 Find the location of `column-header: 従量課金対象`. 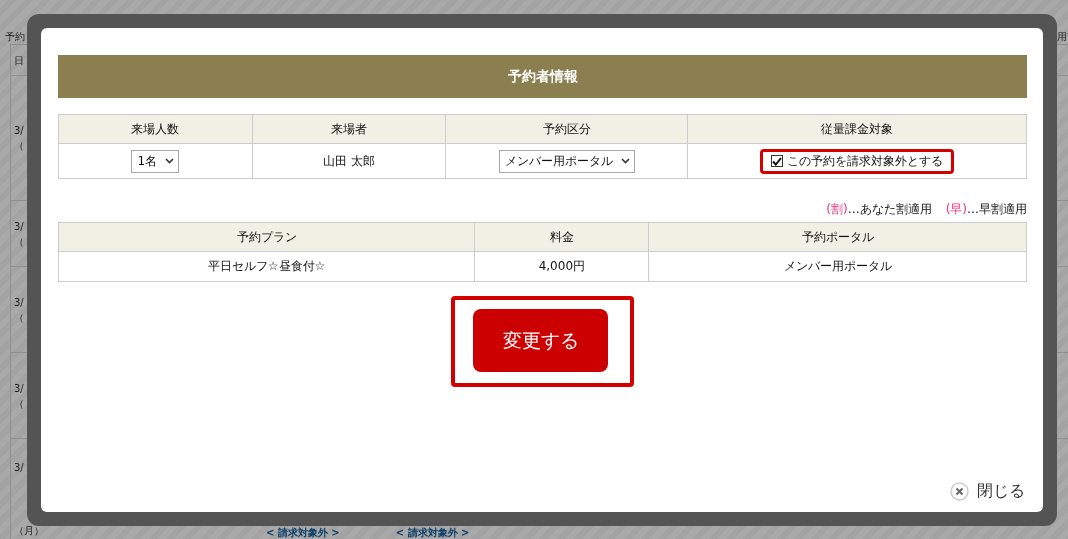

column-header: 従量課金対象 is located at coordinates (857, 129).